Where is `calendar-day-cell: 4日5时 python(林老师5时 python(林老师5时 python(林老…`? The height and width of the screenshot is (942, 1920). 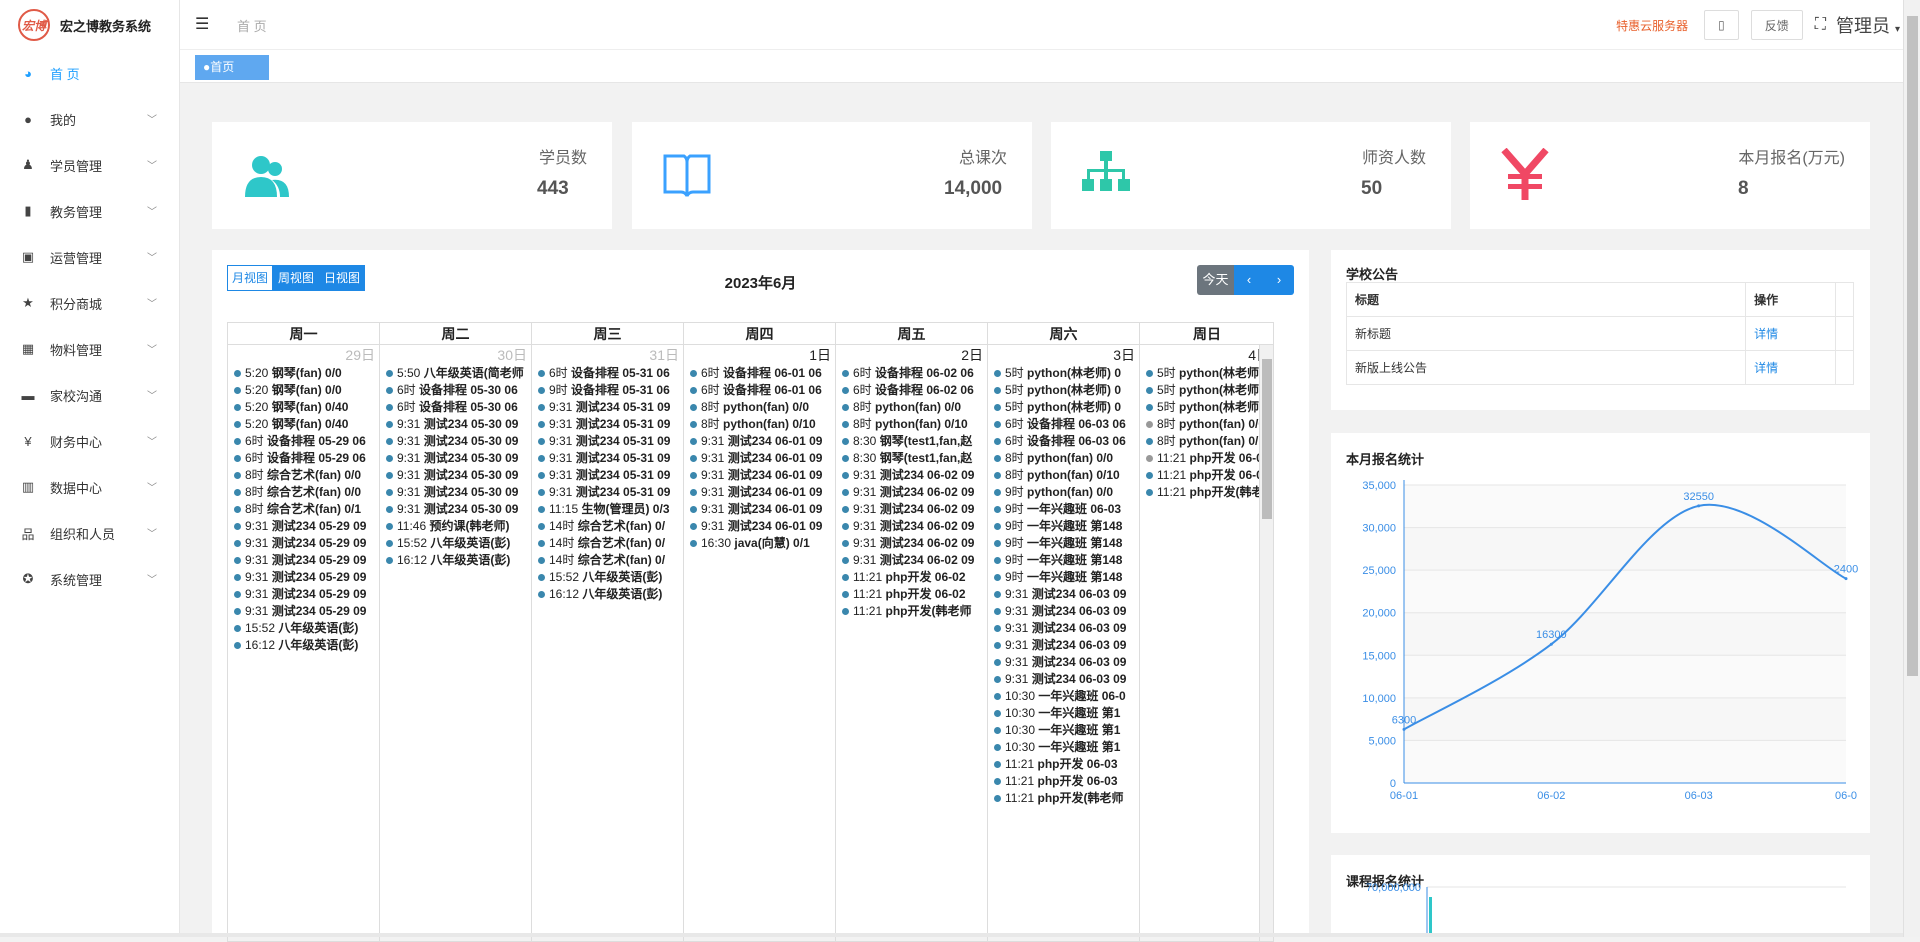
calendar-day-cell: 4日5时 python(林老师5时 python(林老师5时 python(林老… is located at coordinates (1207, 643).